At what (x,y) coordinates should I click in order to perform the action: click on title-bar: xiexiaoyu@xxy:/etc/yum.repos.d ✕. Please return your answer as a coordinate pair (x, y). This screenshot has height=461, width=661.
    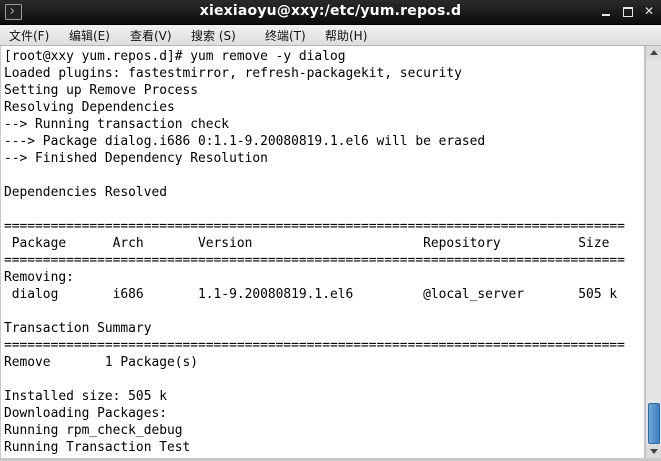
    Looking at the image, I should click on (330, 12).